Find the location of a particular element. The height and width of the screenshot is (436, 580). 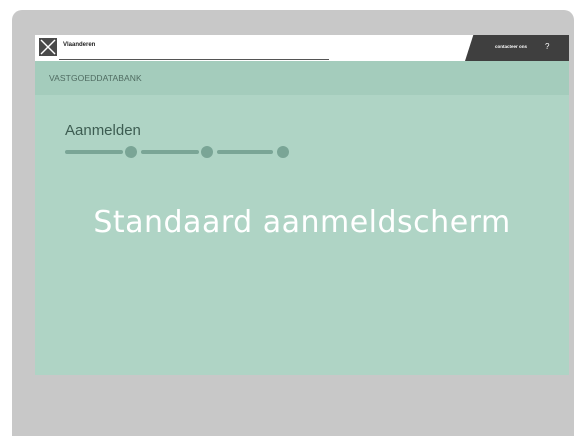

login-title: Aanmelden is located at coordinates (103, 130).